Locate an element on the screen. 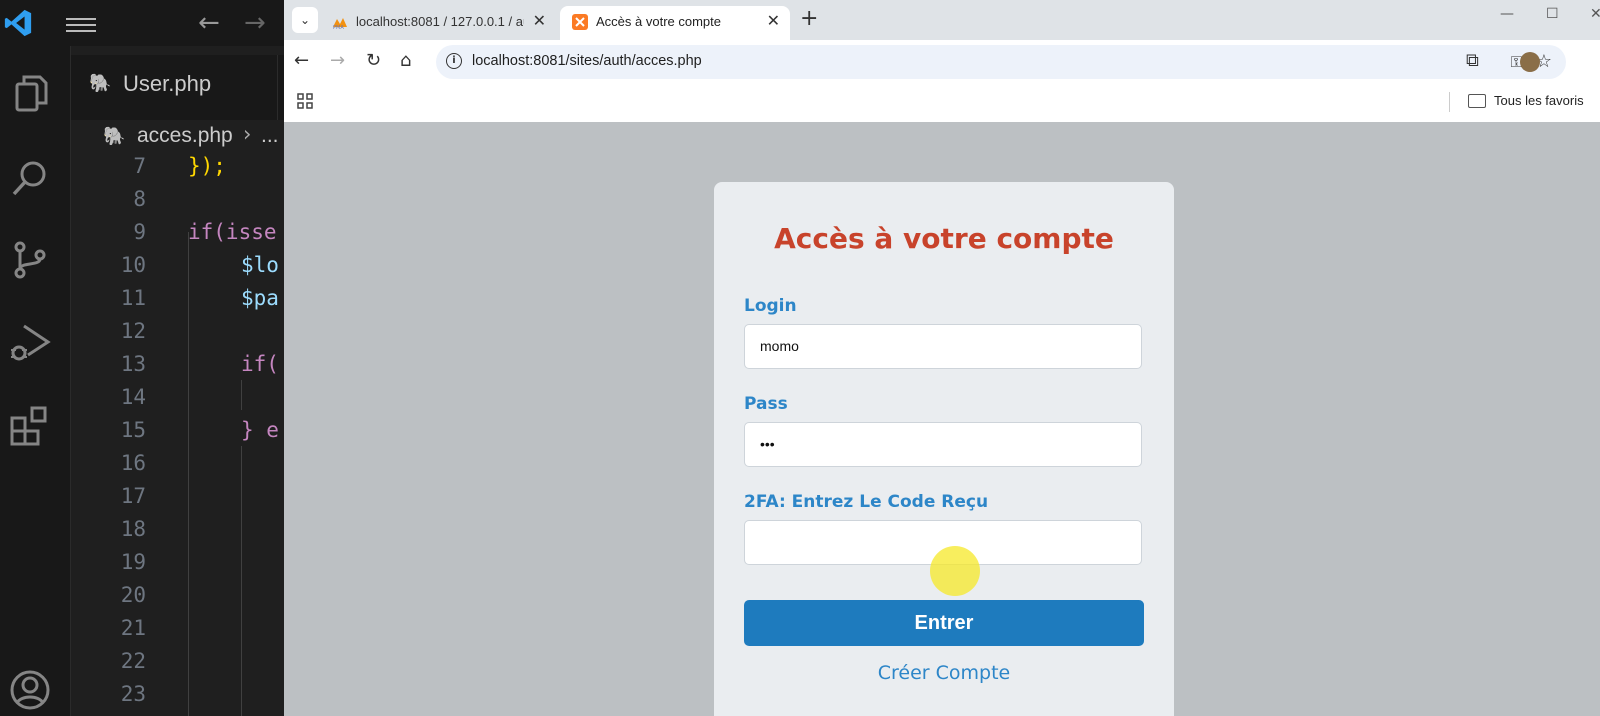 This screenshot has height=716, width=1600. vscode-logo-icon is located at coordinates (18, 23).